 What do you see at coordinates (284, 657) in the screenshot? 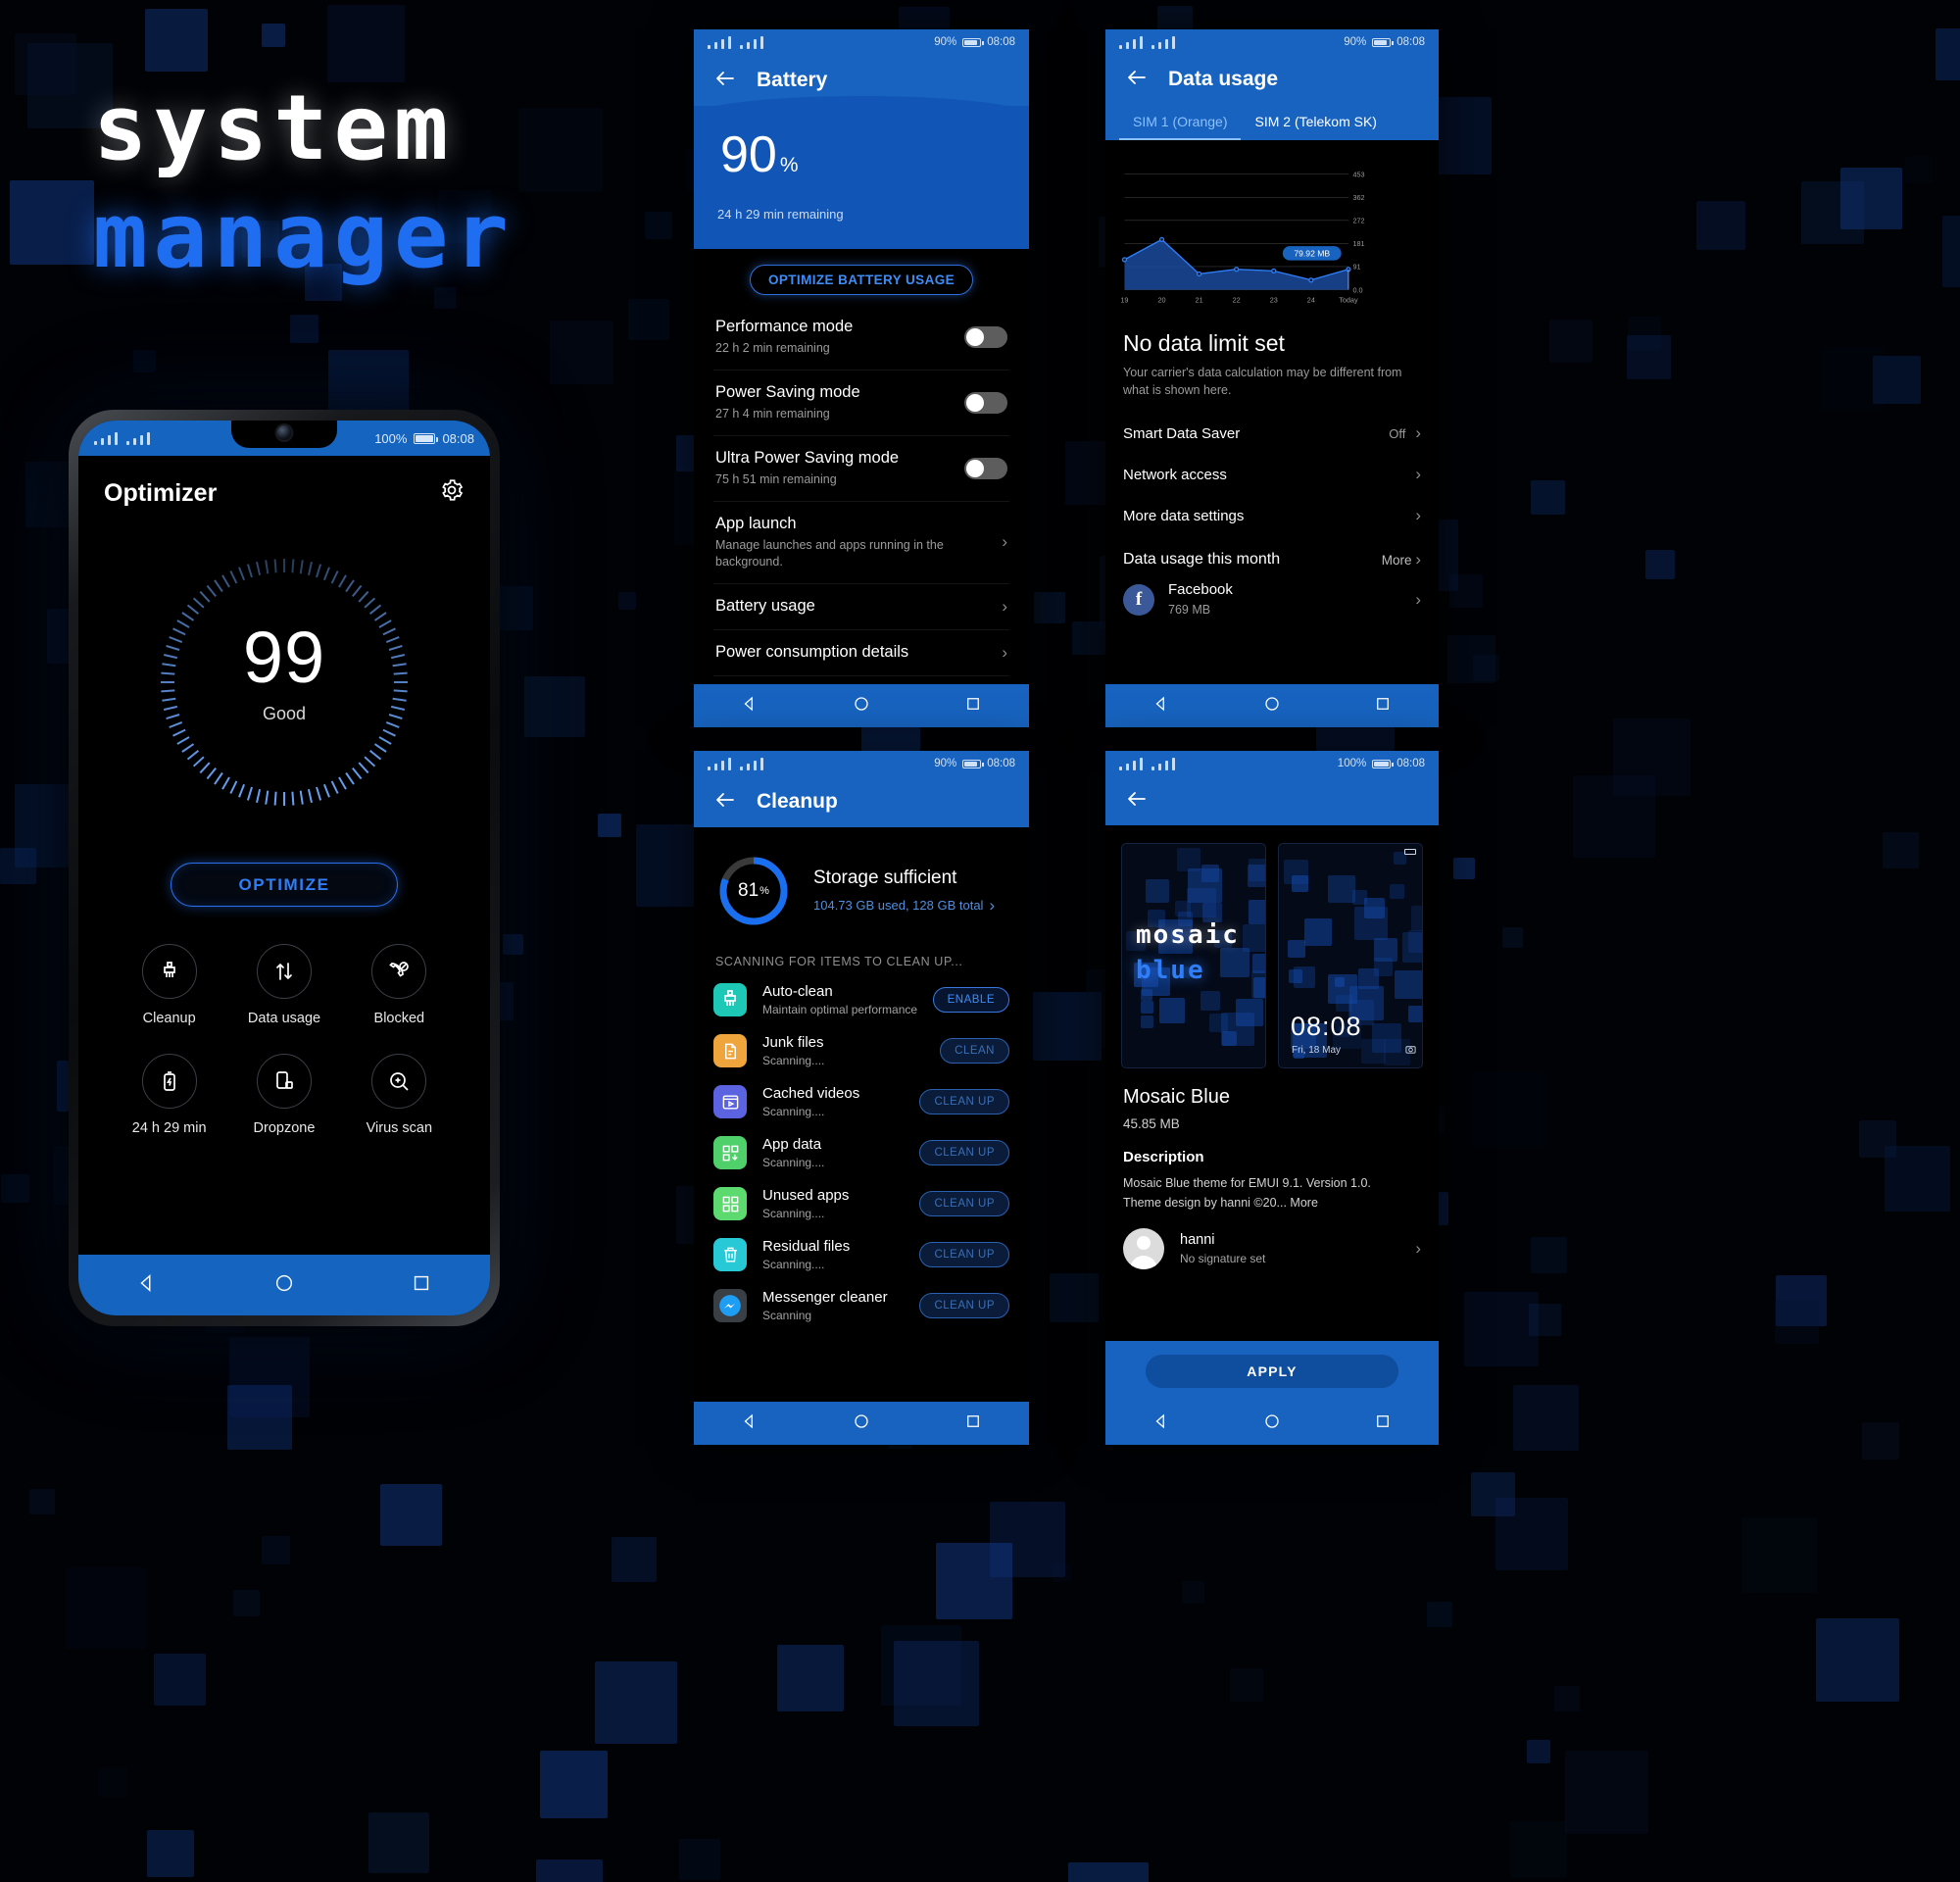
I see `gauge-score: 99` at bounding box center [284, 657].